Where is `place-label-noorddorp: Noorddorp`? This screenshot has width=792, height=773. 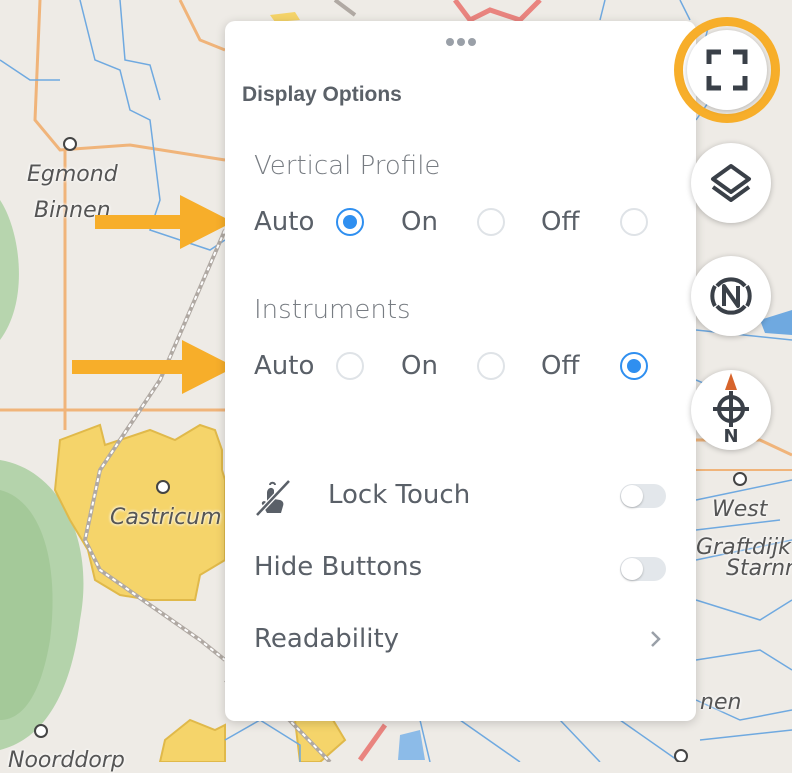
place-label-noorddorp: Noorddorp is located at coordinates (66, 760).